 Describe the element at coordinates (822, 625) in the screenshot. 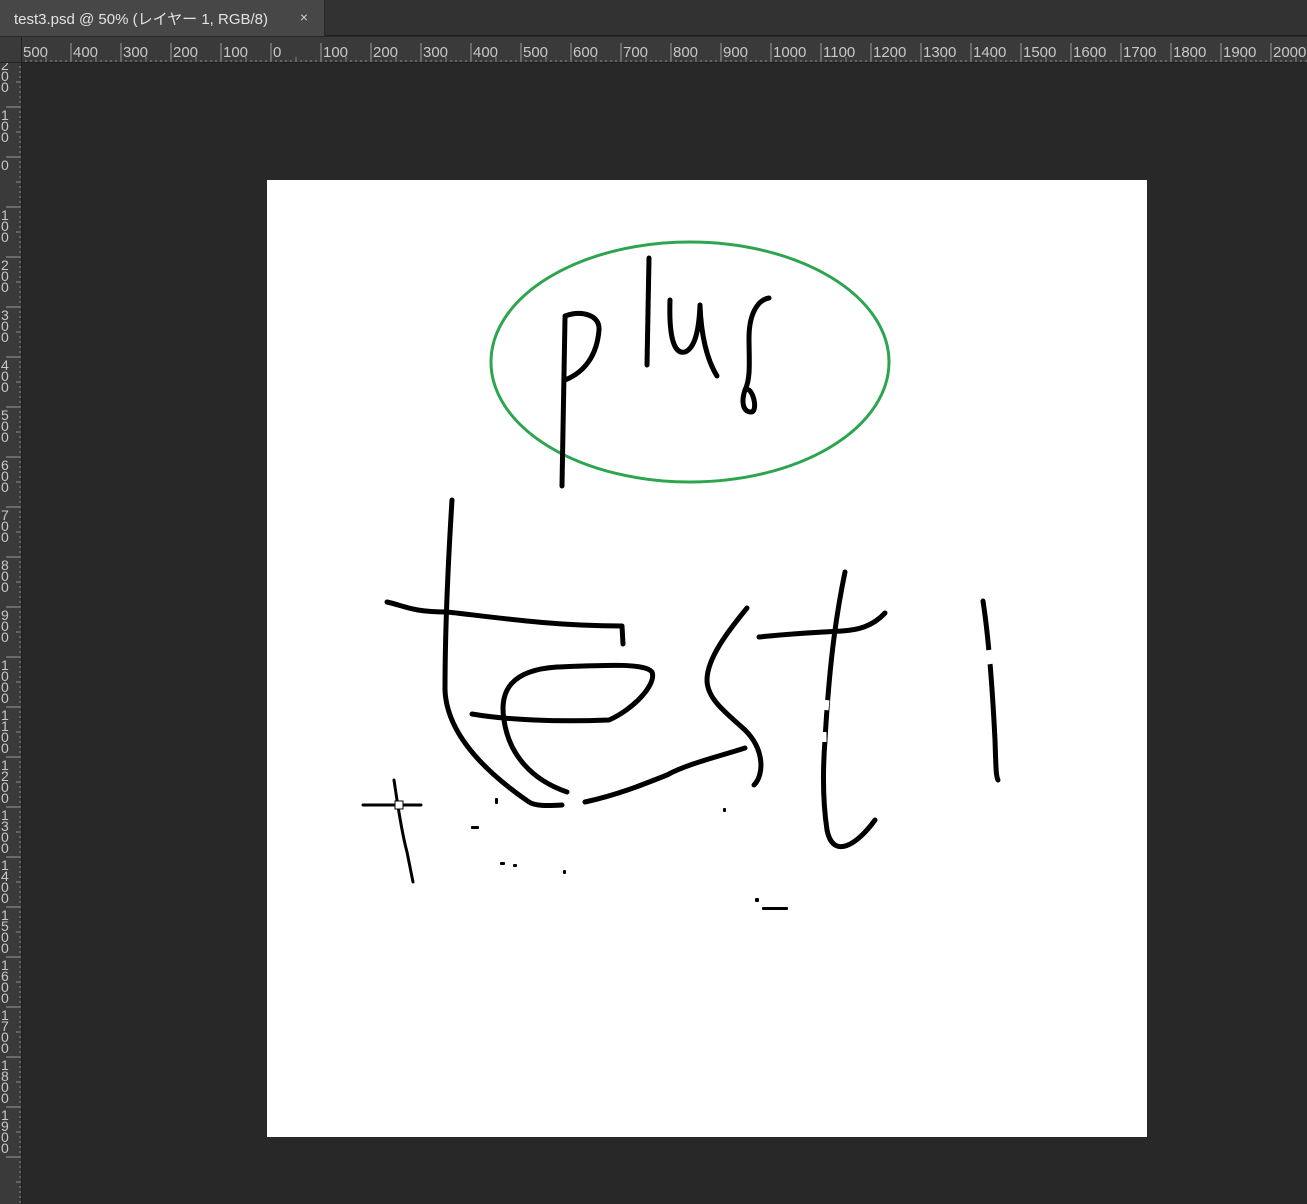

I see `stroke-t2-cross` at that location.